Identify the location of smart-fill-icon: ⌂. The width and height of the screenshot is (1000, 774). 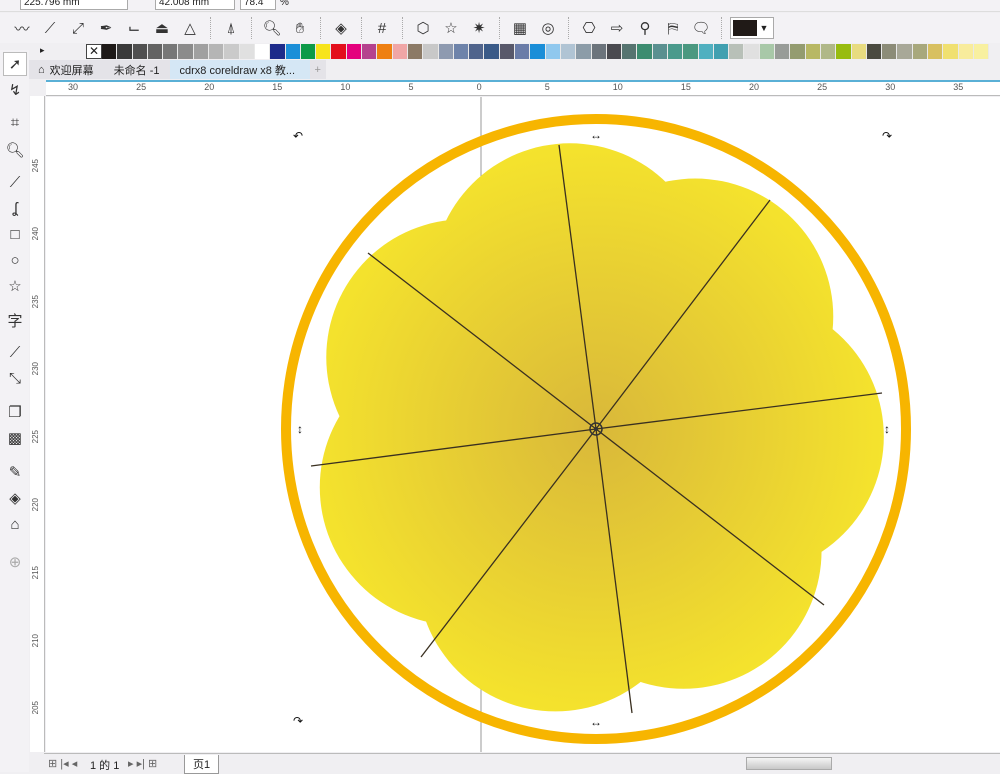
(15, 524).